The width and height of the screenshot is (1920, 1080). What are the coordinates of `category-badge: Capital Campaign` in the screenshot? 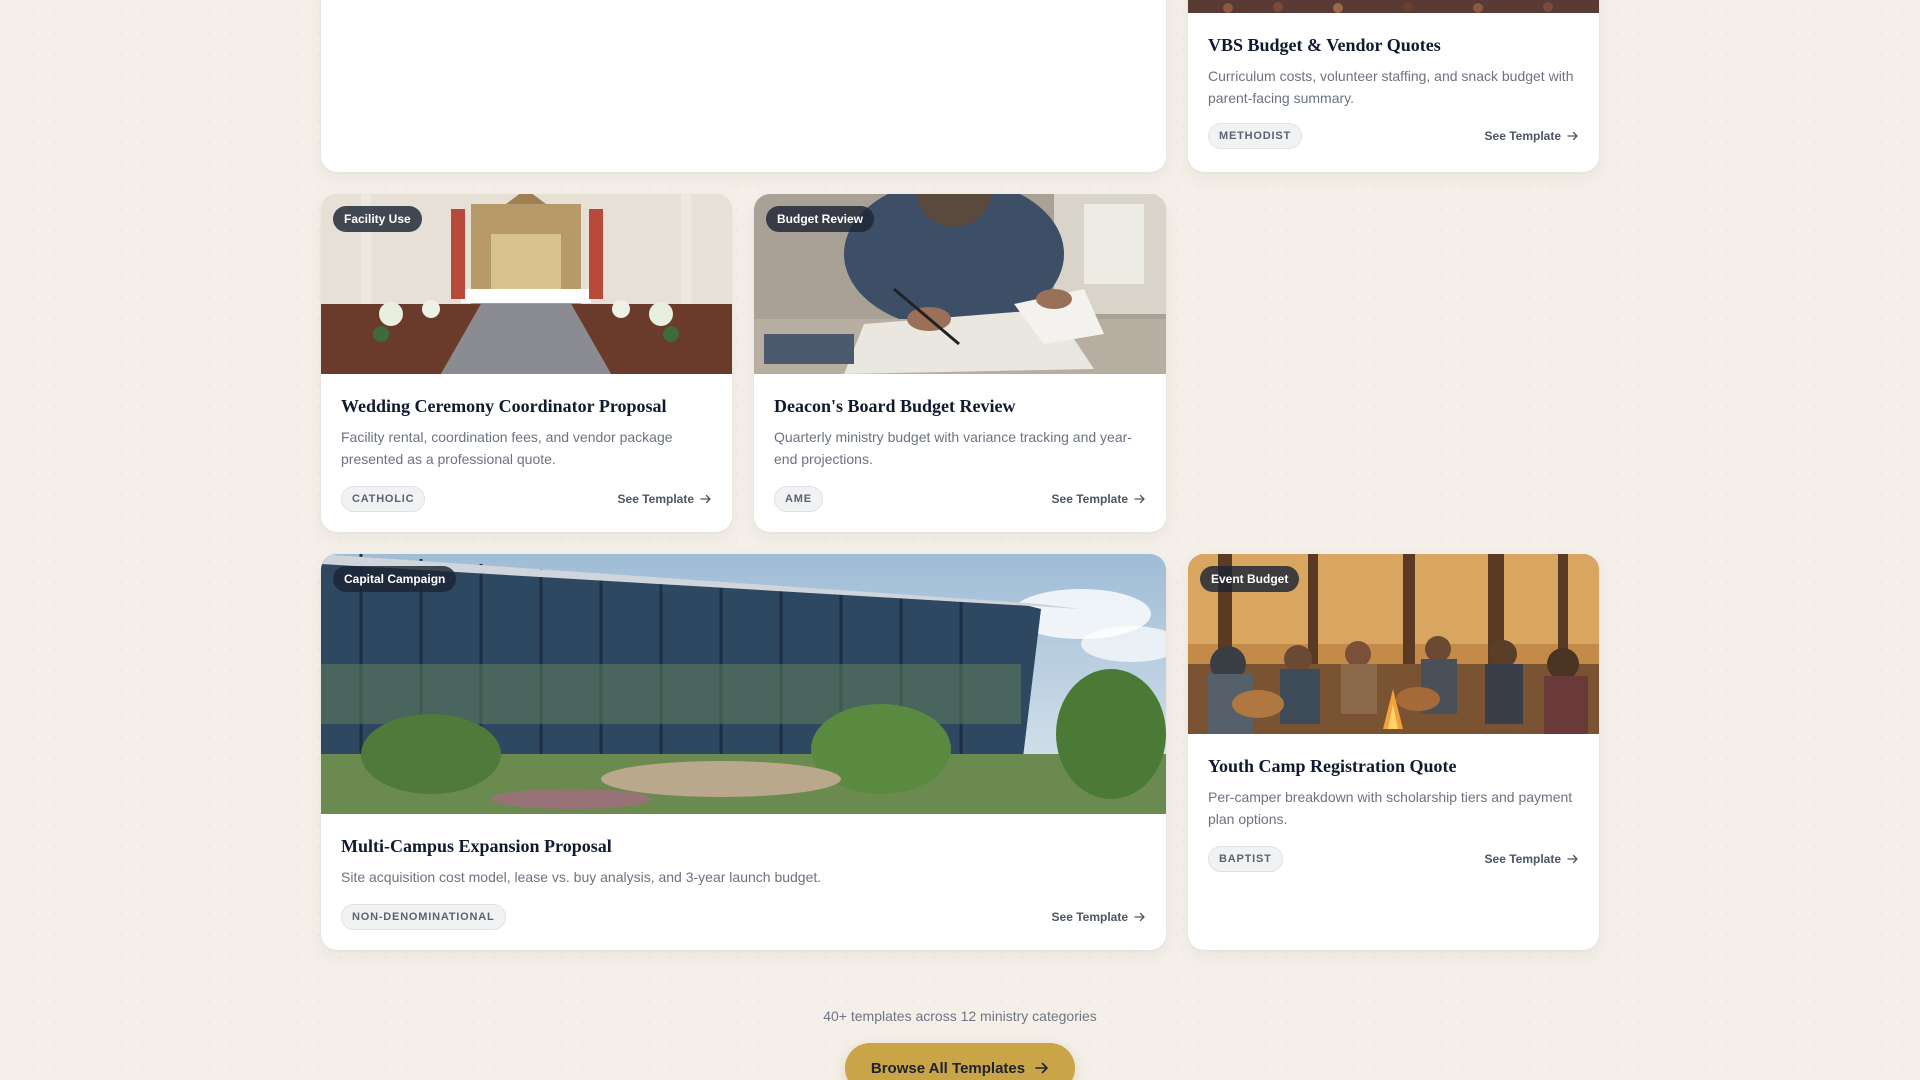 It's located at (395, 579).